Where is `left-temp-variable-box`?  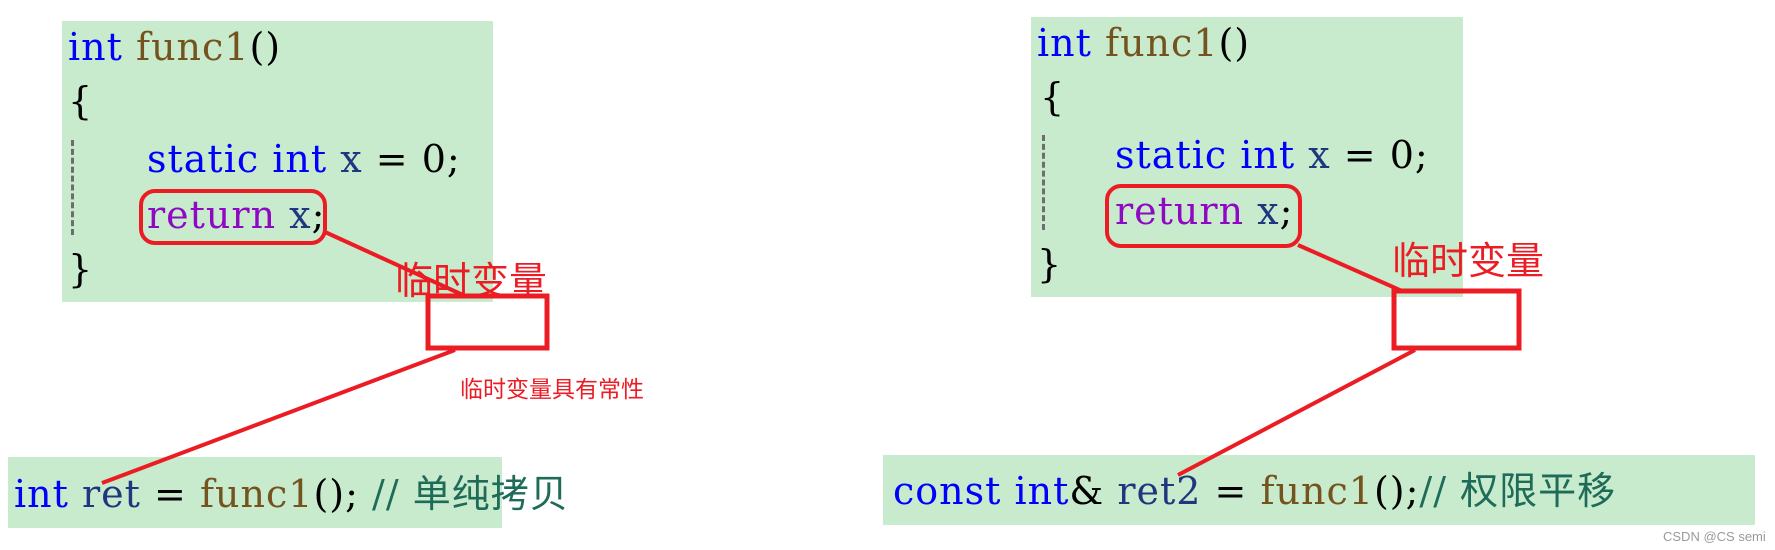
left-temp-variable-box is located at coordinates (487, 322).